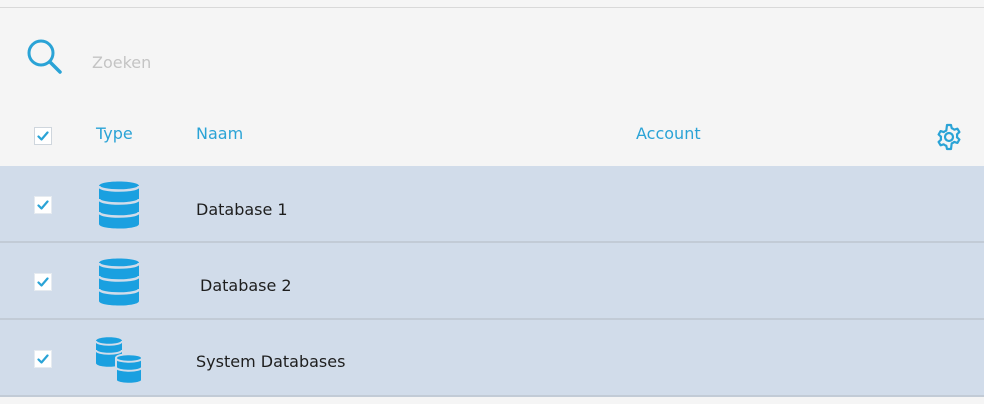 This screenshot has height=404, width=984. Describe the element at coordinates (949, 137) in the screenshot. I see `gear-icon` at that location.